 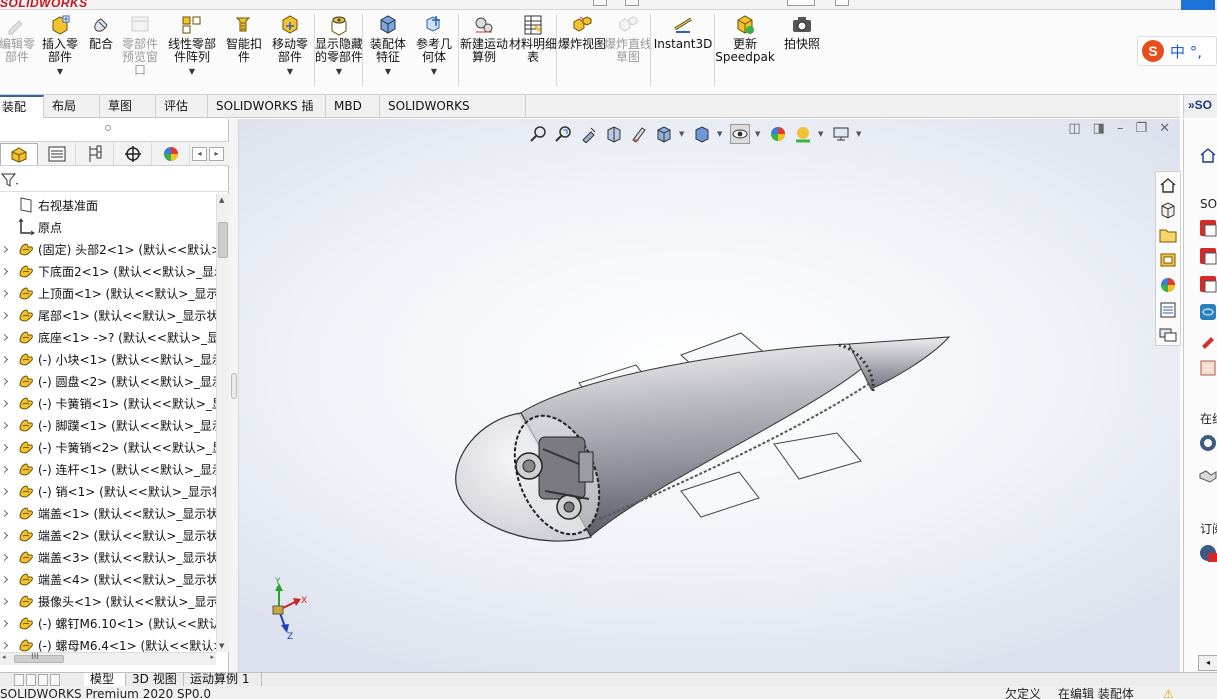 I want to click on smart-fasteners-button: 智能扣件, so click(x=244, y=39).